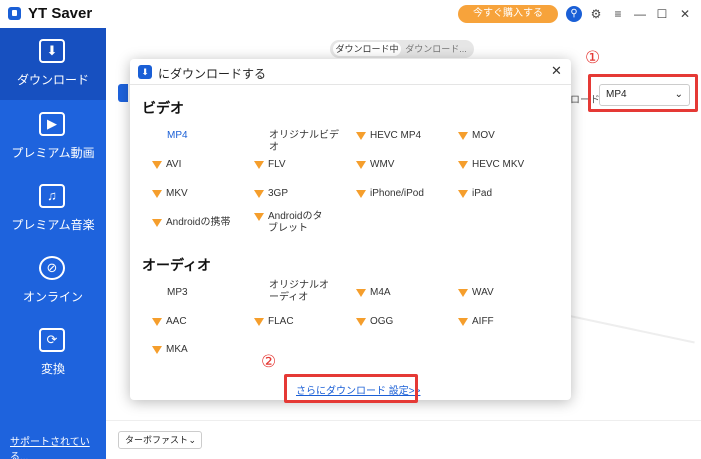 The image size is (701, 459). Describe the element at coordinates (215, 293) in the screenshot. I see `format-option-mp3: MP3` at that location.